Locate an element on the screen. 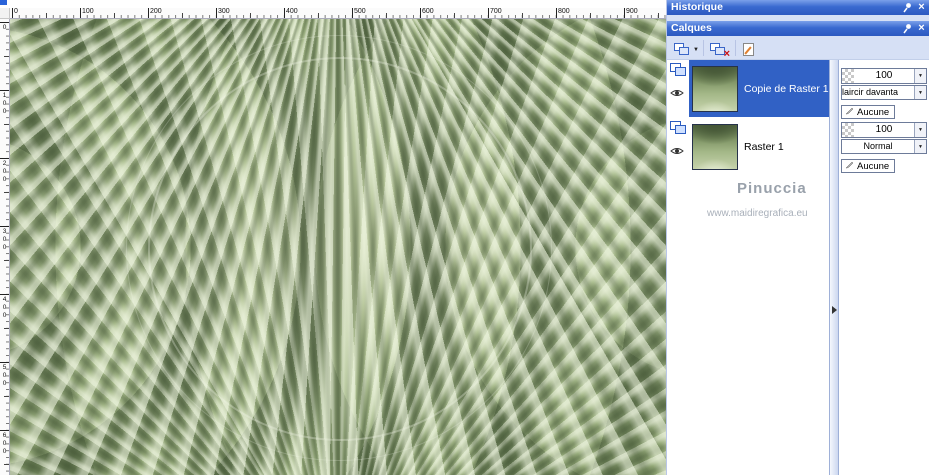 Image resolution: width=929 pixels, height=475 pixels. layer-row-raster-1: Raster 1 is located at coordinates (748, 147).